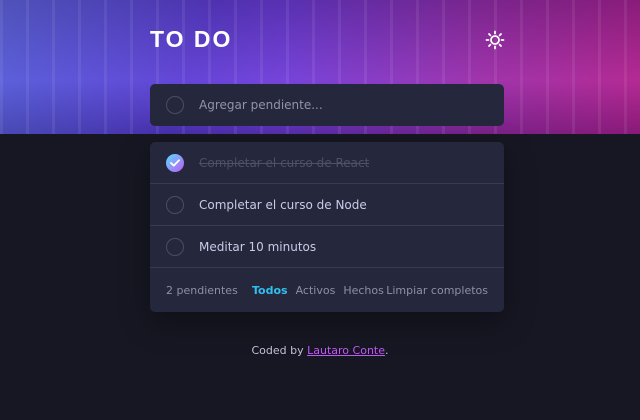 The height and width of the screenshot is (420, 640). I want to click on filter-completed: Hechos, so click(363, 290).